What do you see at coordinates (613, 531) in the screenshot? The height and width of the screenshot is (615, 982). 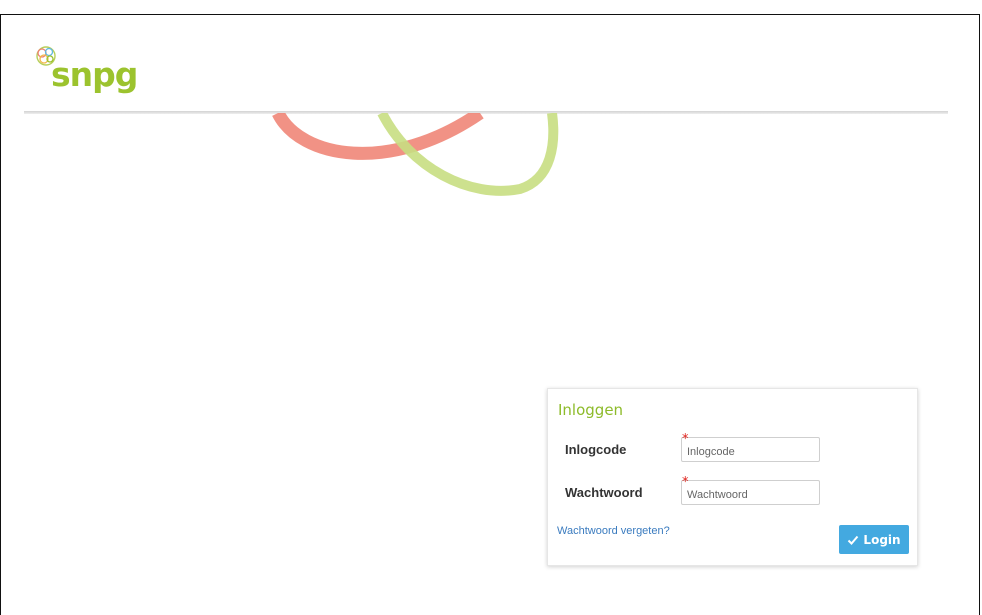 I see `forgot-password-link: Wachtwoord vergeten?` at bounding box center [613, 531].